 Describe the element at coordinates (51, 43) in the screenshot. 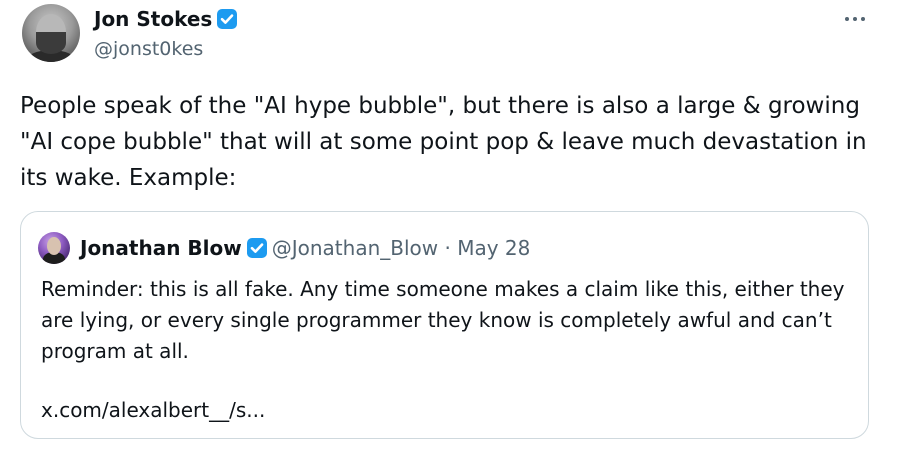

I see `avatar-beard` at that location.